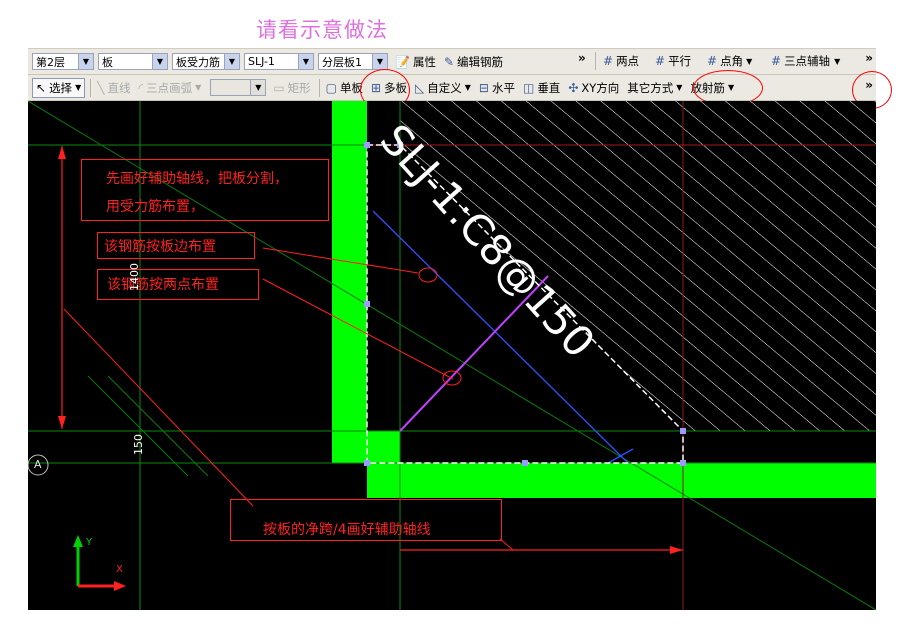 The height and width of the screenshot is (634, 916). Describe the element at coordinates (261, 61) in the screenshot. I see `rebar-name-select-value: SLJ-1` at that location.